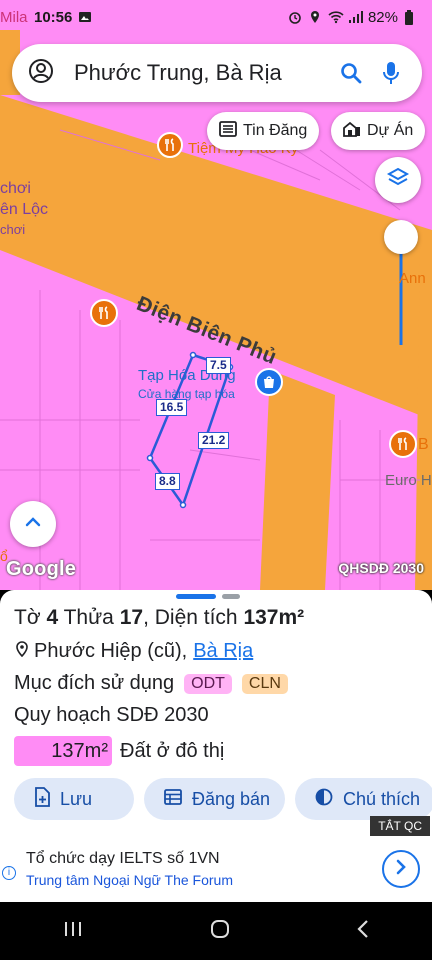  I want to click on map-label-left-2: ên Lộc, so click(24, 209).